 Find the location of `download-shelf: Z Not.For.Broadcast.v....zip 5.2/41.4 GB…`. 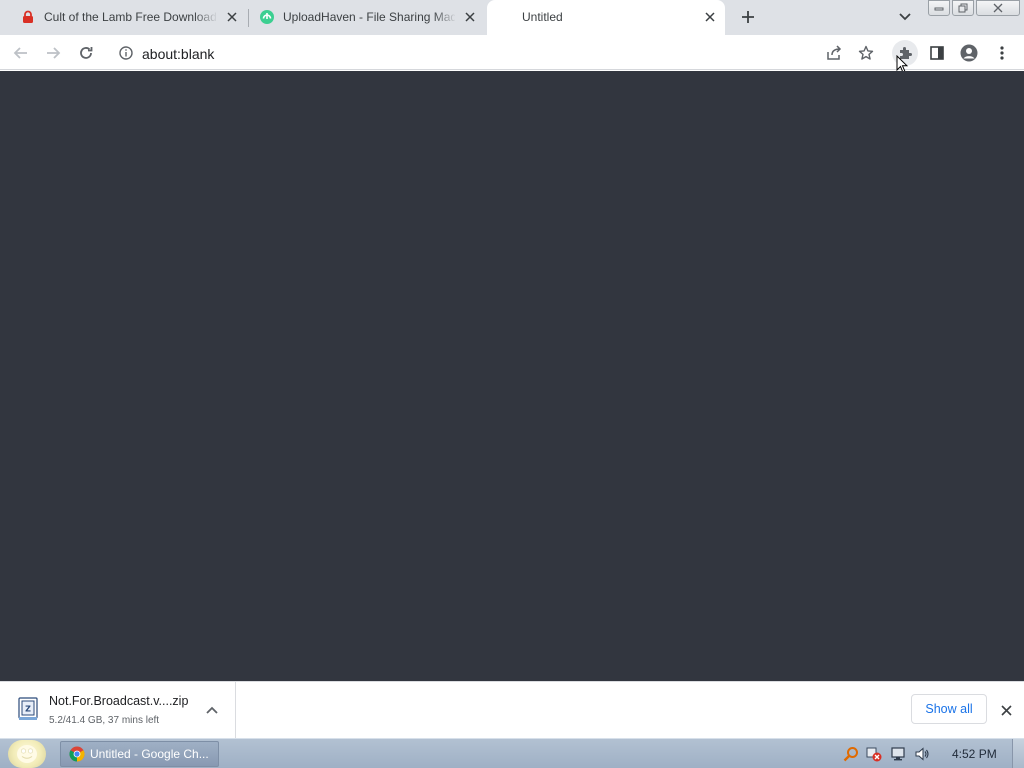

download-shelf: Z Not.For.Broadcast.v....zip 5.2/41.4 GB… is located at coordinates (512, 709).